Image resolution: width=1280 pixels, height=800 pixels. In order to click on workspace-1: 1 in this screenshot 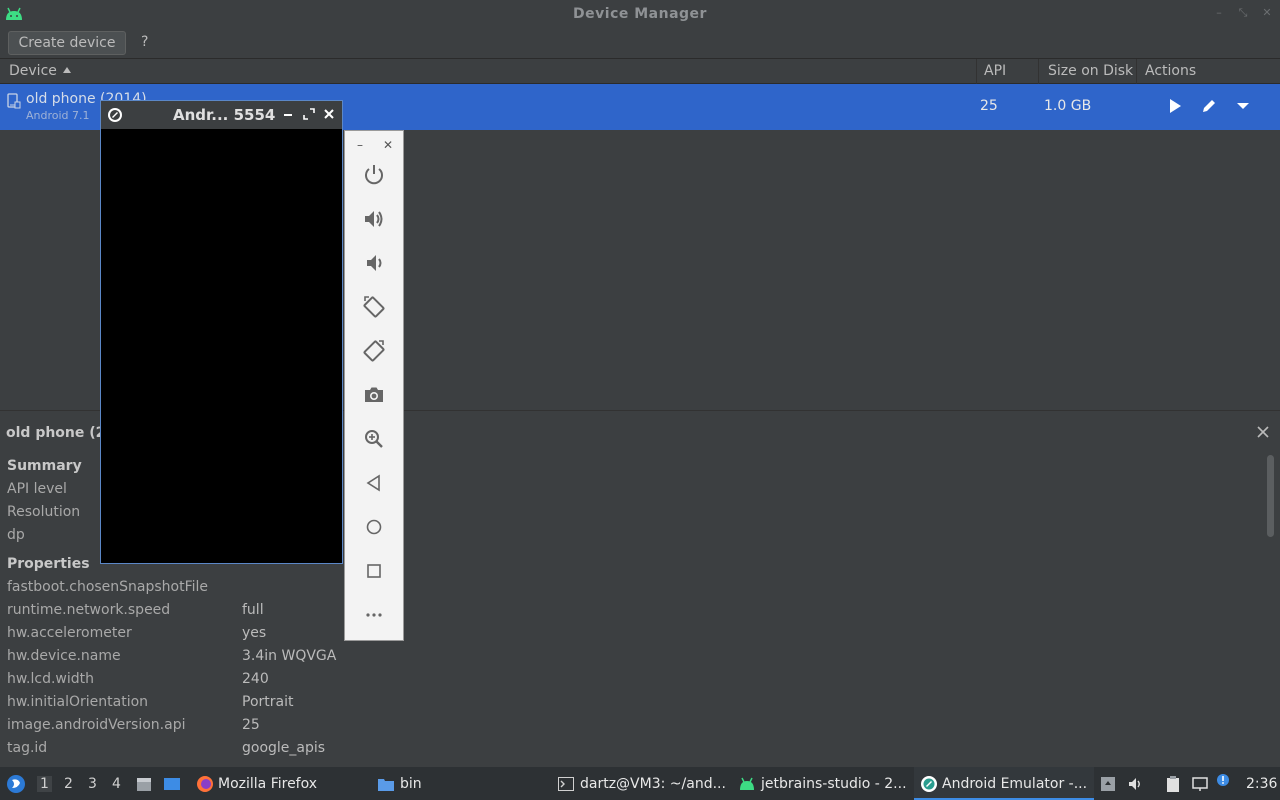, I will do `click(44, 784)`.